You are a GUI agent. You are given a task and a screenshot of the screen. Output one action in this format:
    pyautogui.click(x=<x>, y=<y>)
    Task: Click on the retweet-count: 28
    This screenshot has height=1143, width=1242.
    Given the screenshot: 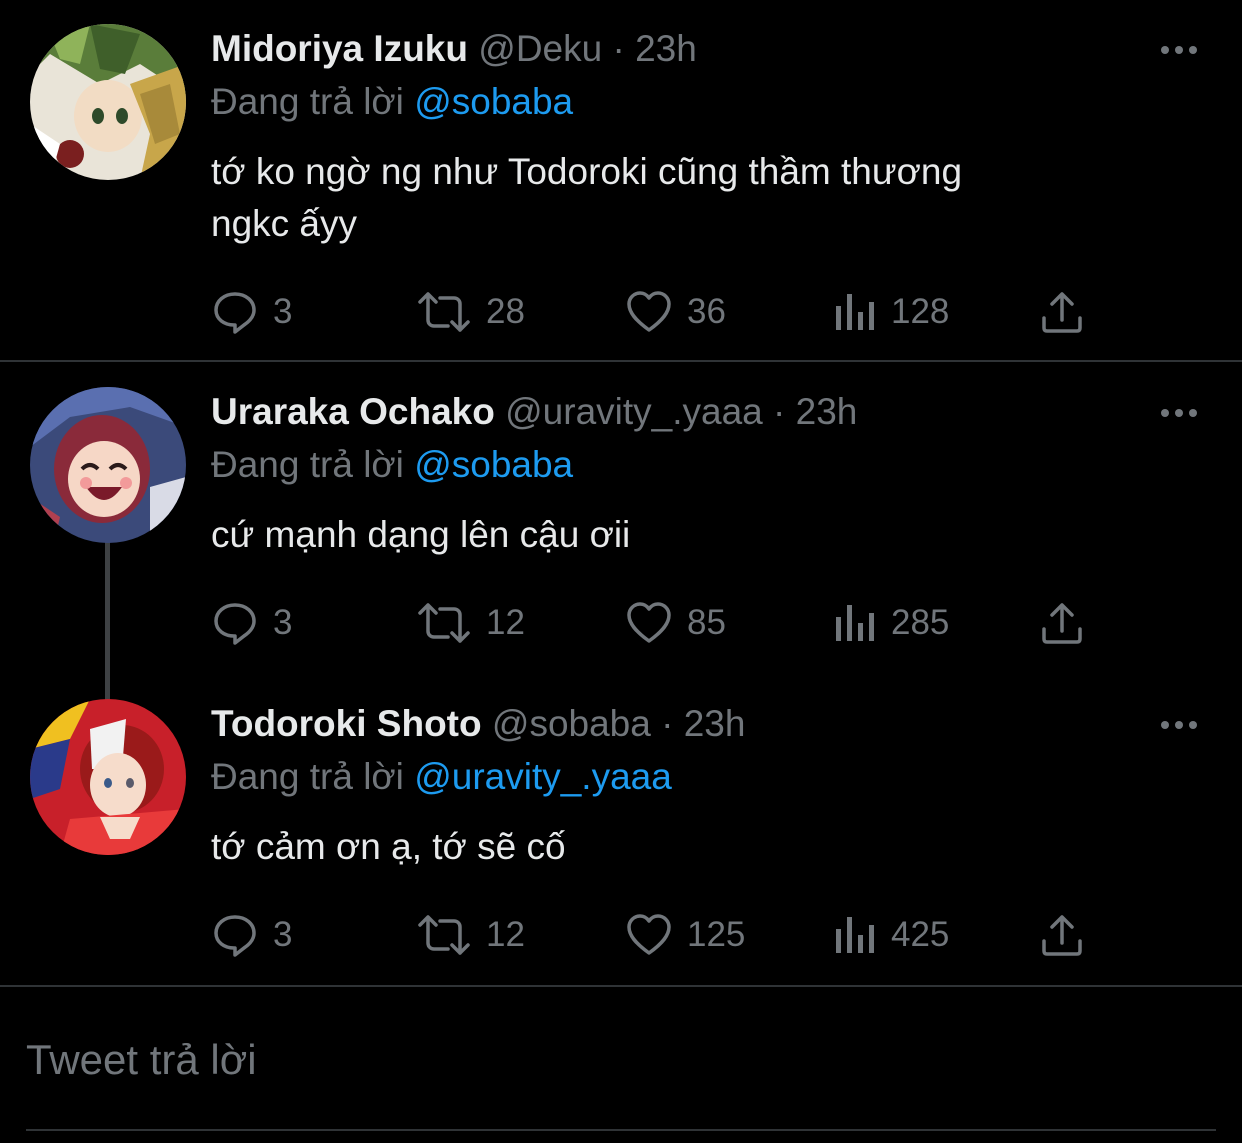 What is the action you would take?
    pyautogui.click(x=505, y=311)
    